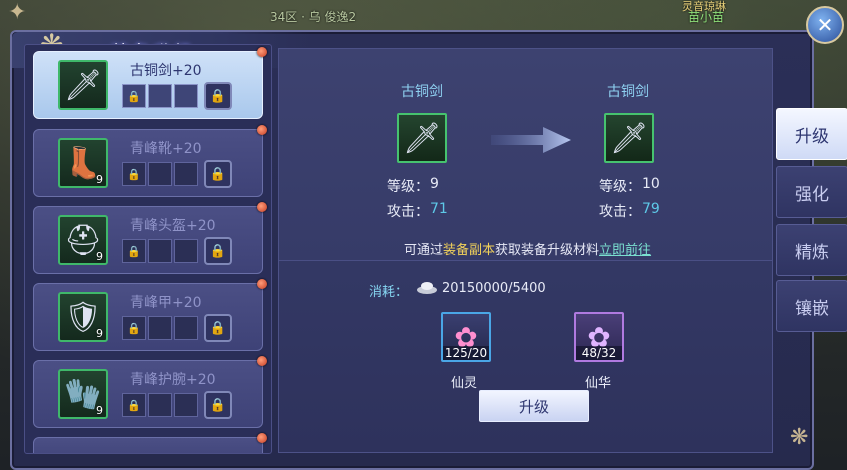 Image resolution: width=847 pixels, height=470 pixels. I want to click on current-level-value: 9, so click(434, 184).